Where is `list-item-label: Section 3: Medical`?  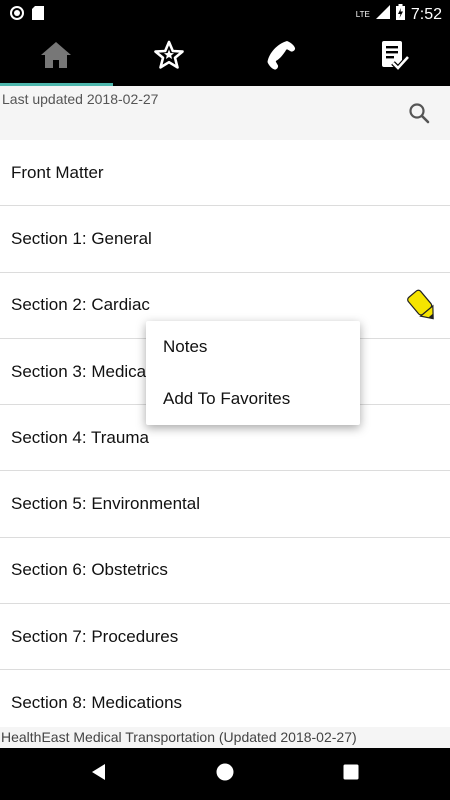
list-item-label: Section 3: Medical is located at coordinates (80, 371).